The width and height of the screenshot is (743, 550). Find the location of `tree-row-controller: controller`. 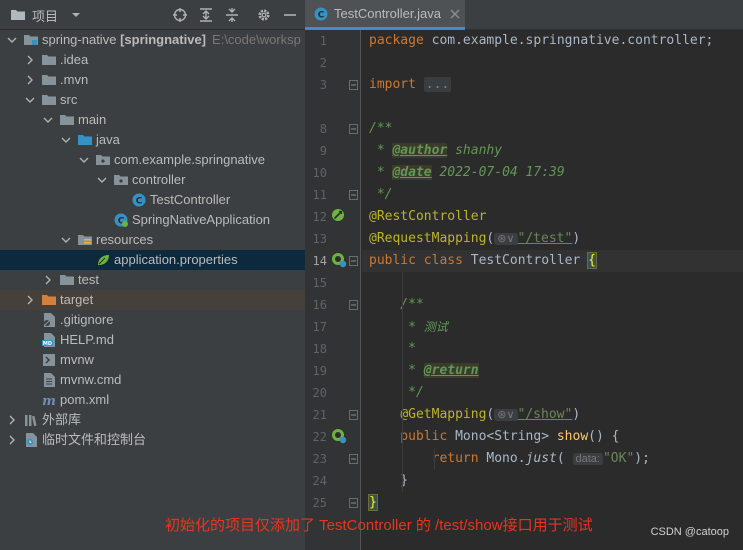

tree-row-controller: controller is located at coordinates (152, 180).